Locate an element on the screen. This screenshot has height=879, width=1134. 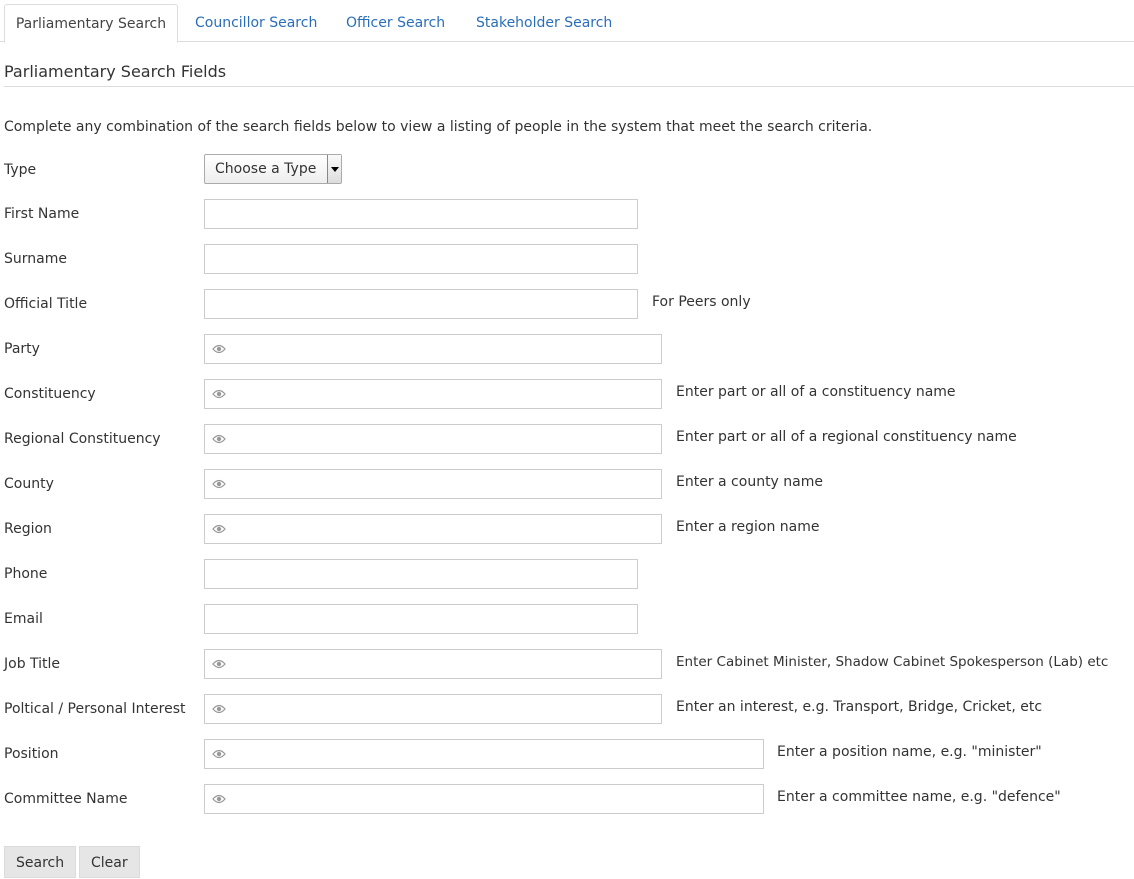
select-arrow-button is located at coordinates (334, 169).